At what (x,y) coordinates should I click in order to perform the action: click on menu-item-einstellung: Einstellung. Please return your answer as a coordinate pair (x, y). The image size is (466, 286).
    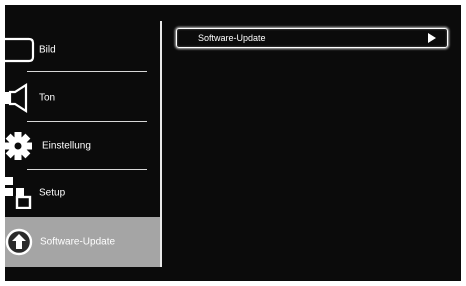
    Looking at the image, I should click on (82, 146).